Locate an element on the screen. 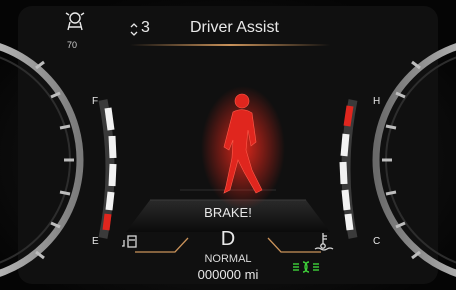 The height and width of the screenshot is (295, 456). brake-alert-text: BRAKE! is located at coordinates (228, 212).